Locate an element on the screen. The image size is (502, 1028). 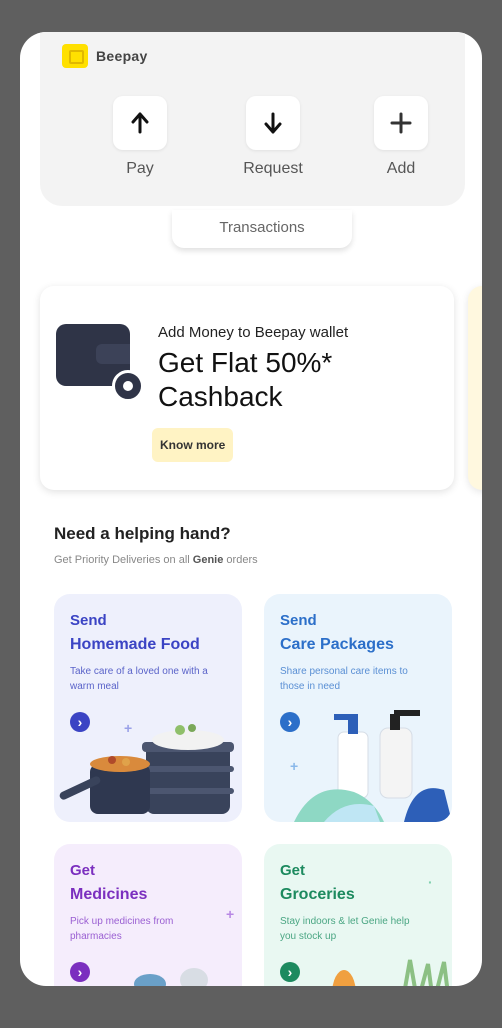
promo-title: Get Flat 50%* Cashback is located at coordinates (245, 379).